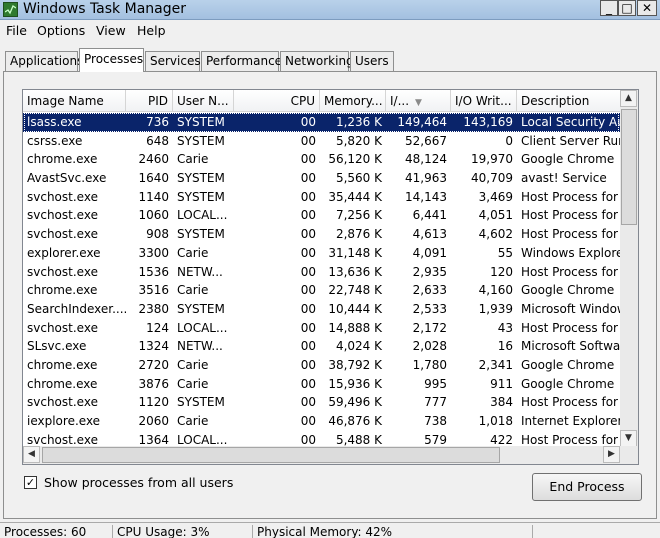  I want to click on cell-memory: 22,748 K, so click(355, 290).